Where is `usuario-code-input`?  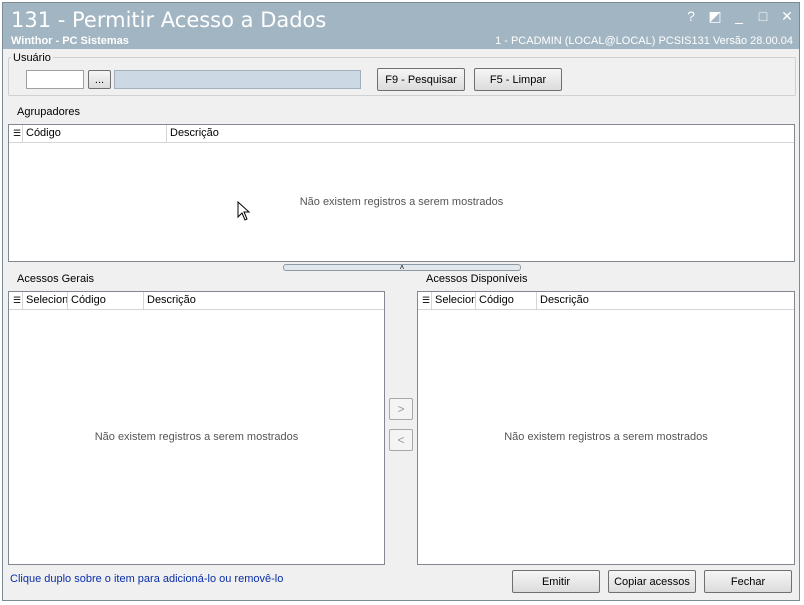 usuario-code-input is located at coordinates (55, 79).